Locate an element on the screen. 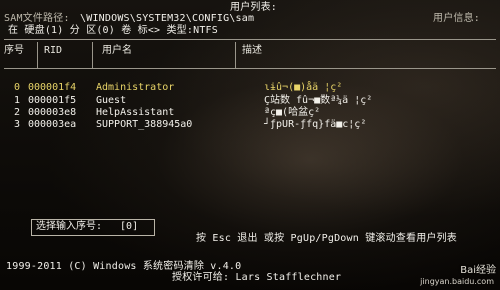 The width and height of the screenshot is (500, 290). col-header-description: 描述 is located at coordinates (252, 50).